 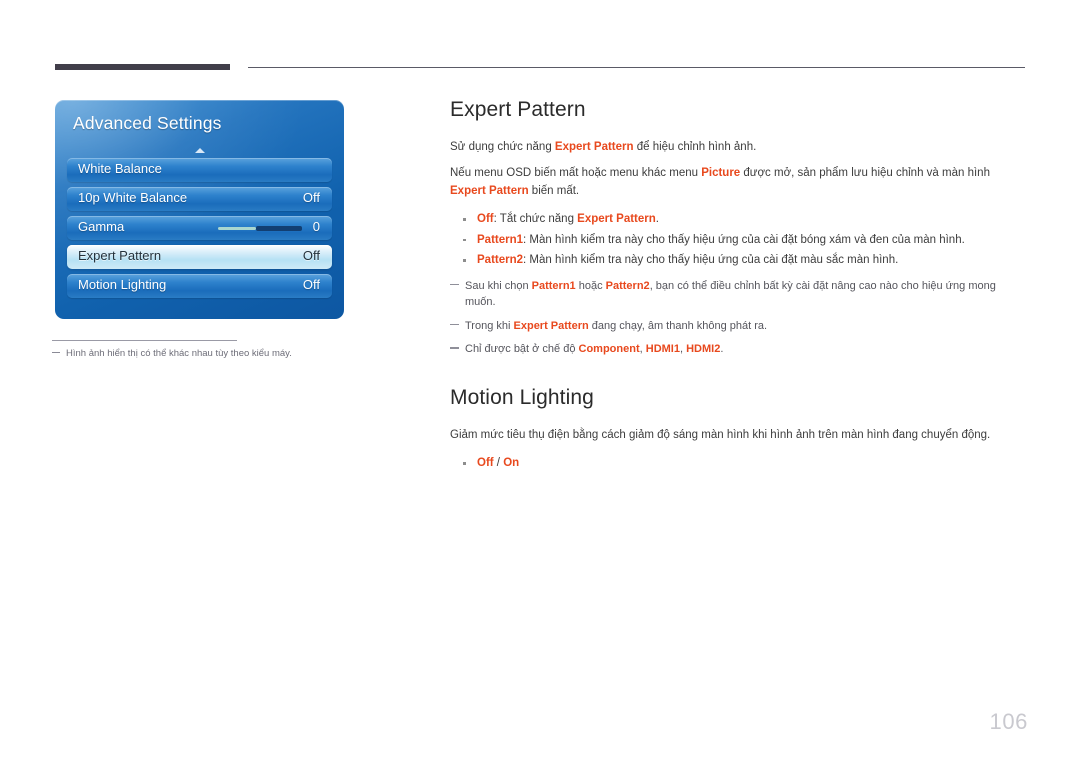 I want to click on emphasis-term: HDMI2, so click(x=703, y=349).